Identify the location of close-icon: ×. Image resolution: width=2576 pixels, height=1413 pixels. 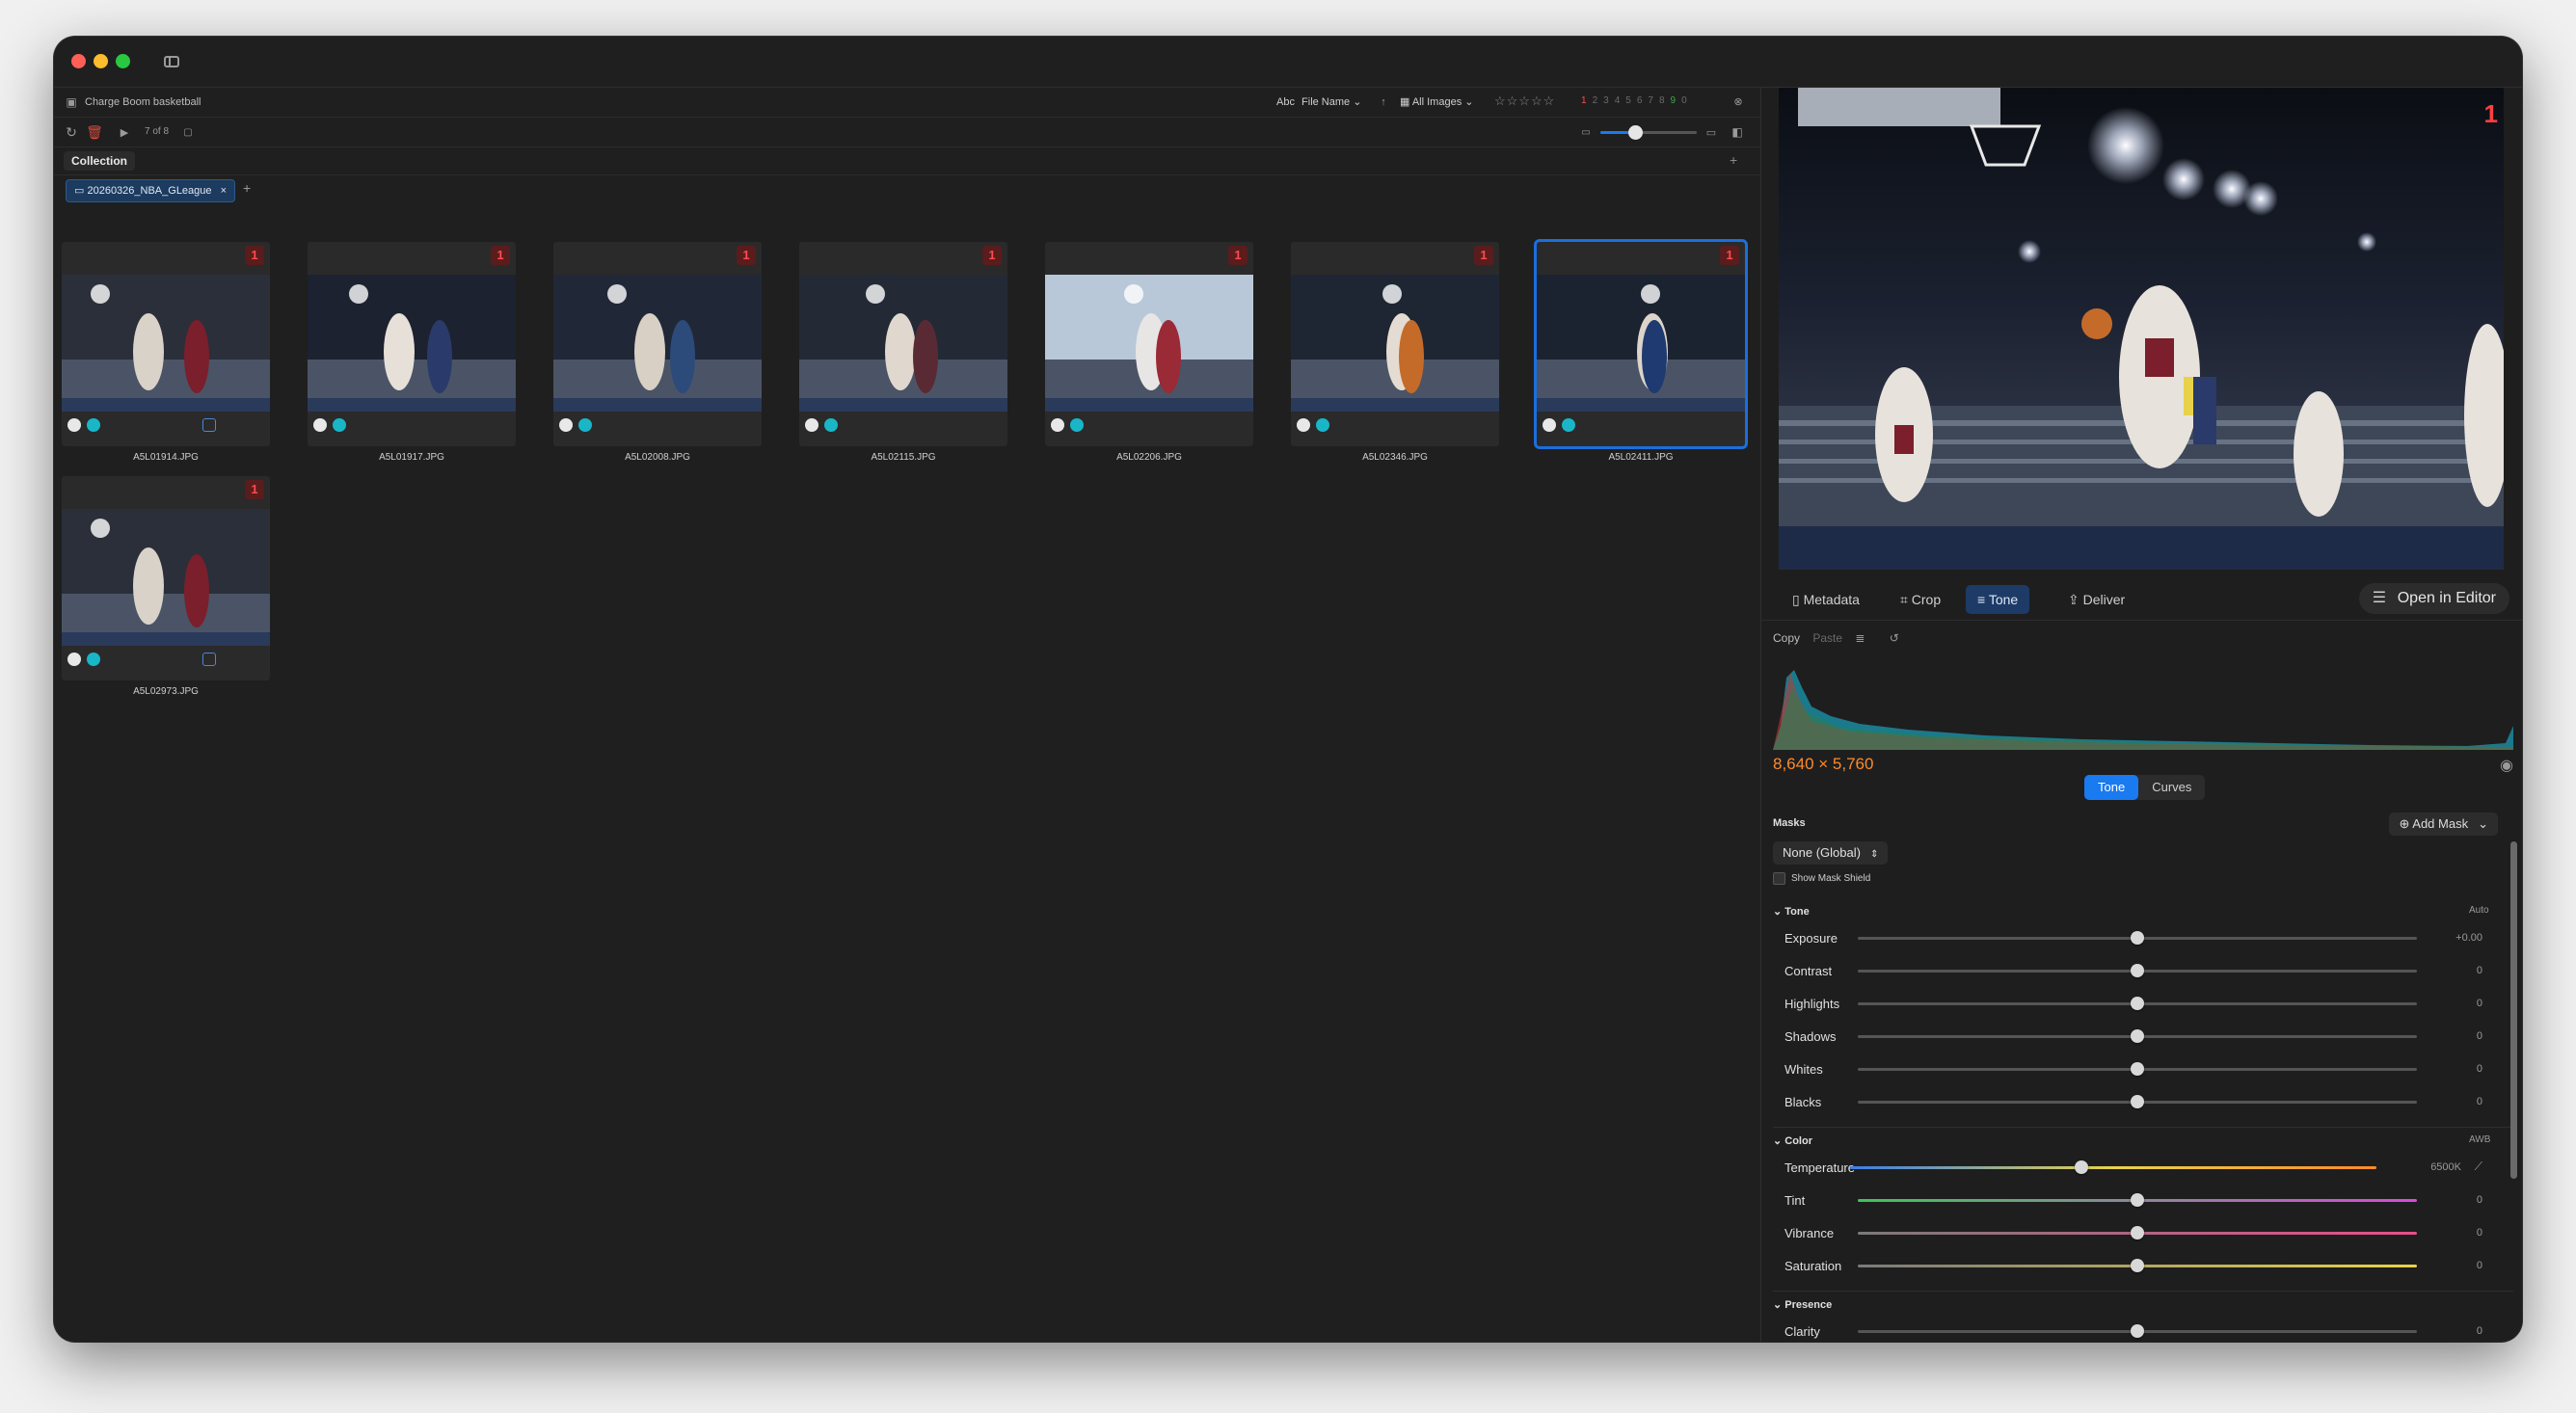
(224, 191).